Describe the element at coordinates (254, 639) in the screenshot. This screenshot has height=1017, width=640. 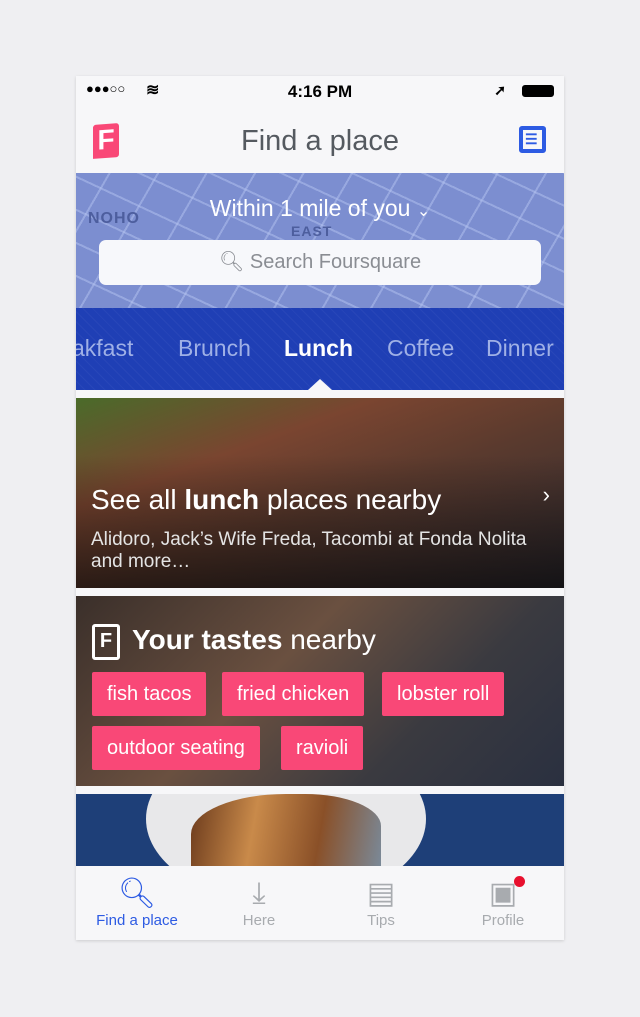
I see `tastes-title: Your tastes nearby` at that location.